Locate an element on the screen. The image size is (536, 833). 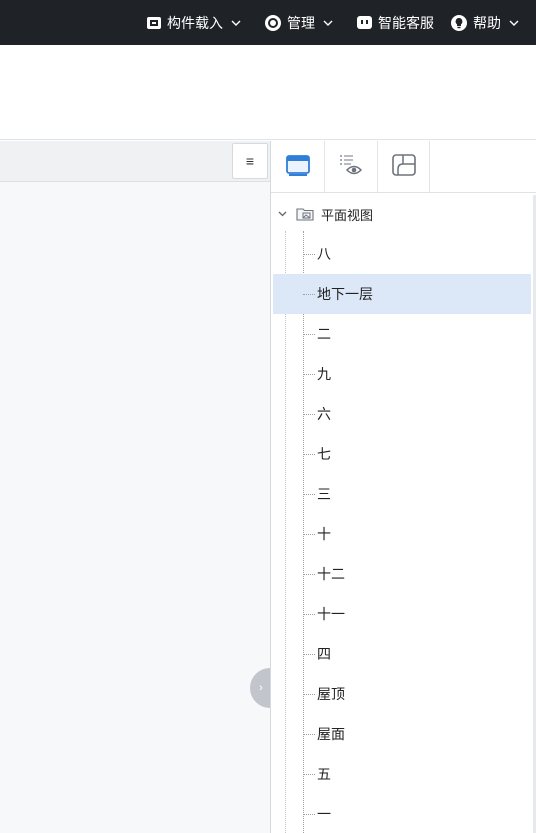
tree-item-selected: 地下一层 is located at coordinates (402, 294).